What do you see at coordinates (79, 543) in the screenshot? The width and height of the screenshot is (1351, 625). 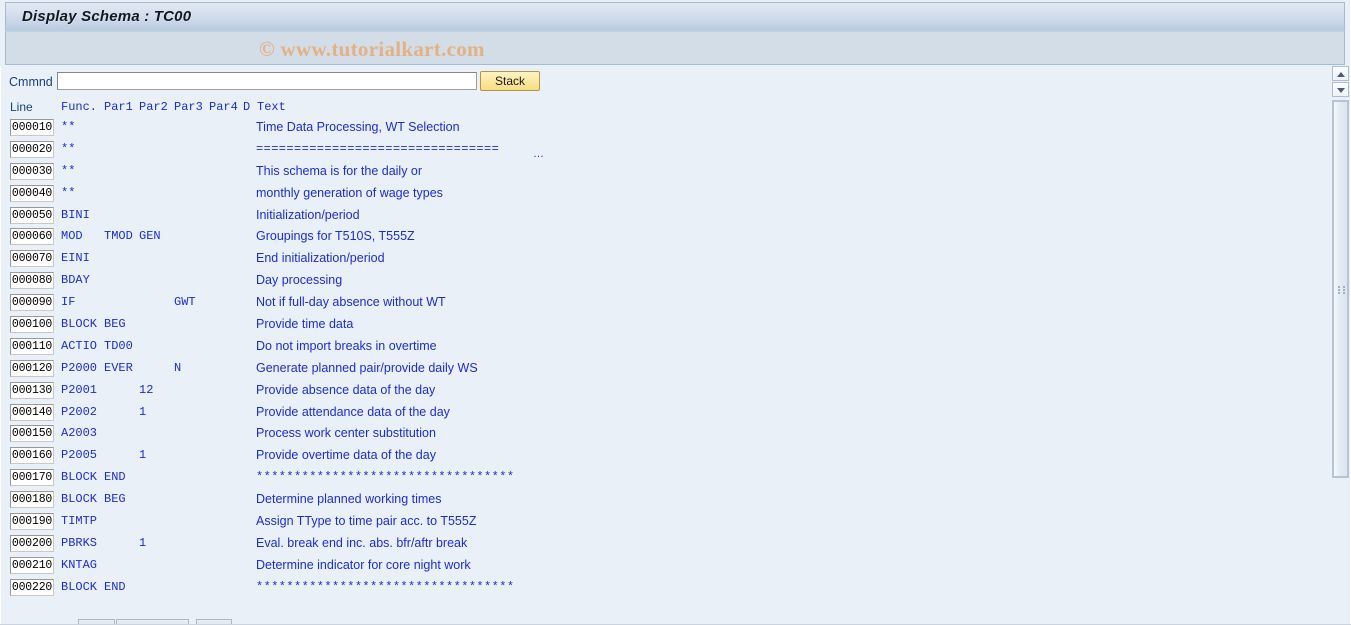 I see `cell-func: PBRKS` at bounding box center [79, 543].